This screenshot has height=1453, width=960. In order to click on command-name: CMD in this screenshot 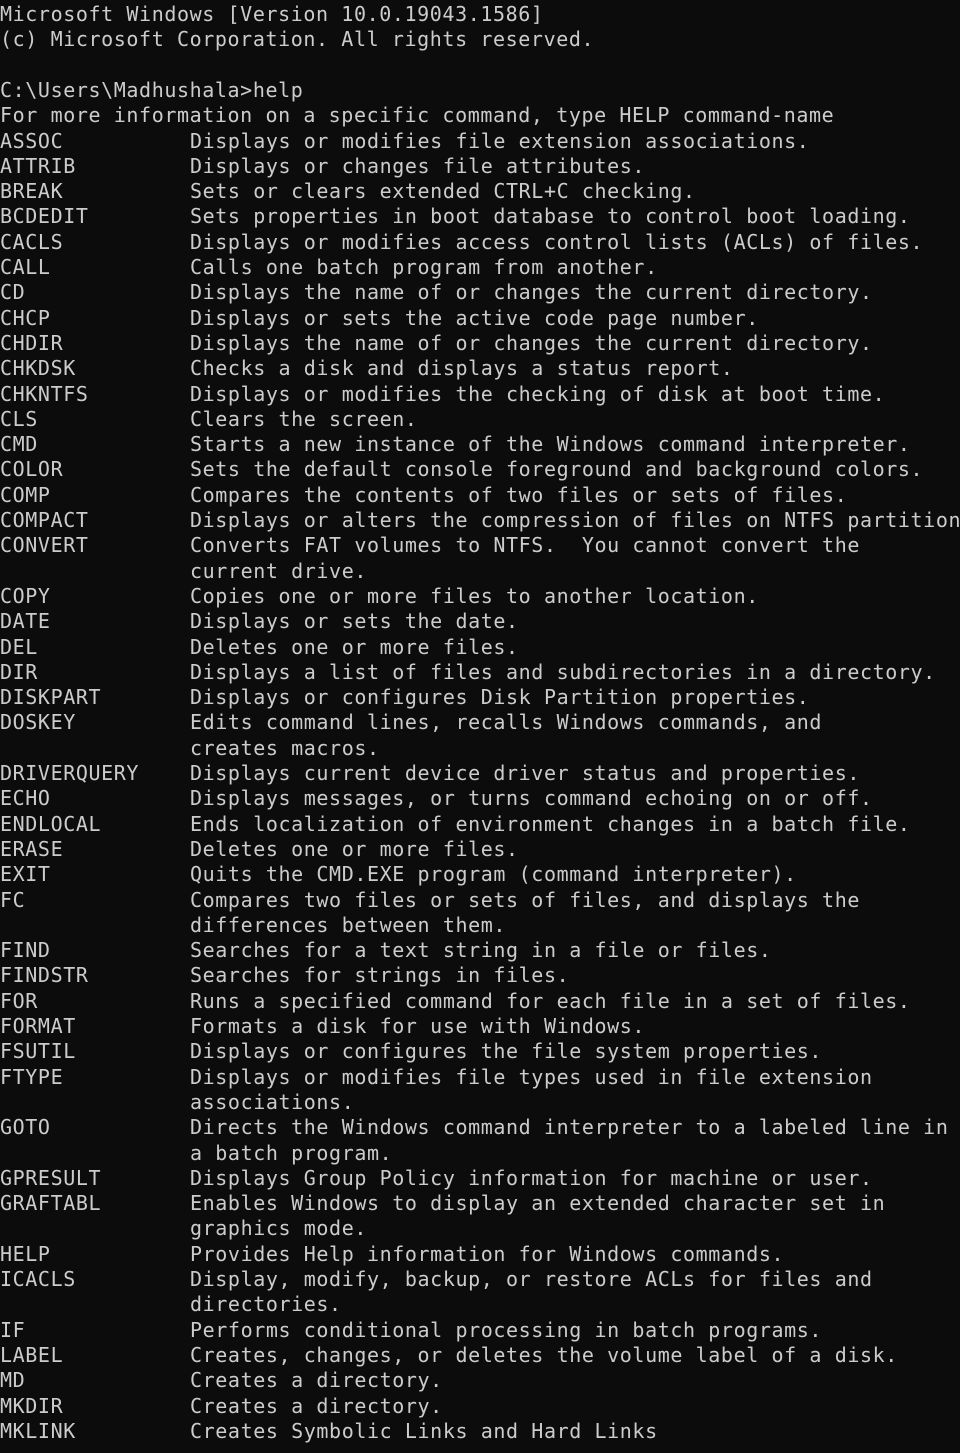, I will do `click(19, 444)`.